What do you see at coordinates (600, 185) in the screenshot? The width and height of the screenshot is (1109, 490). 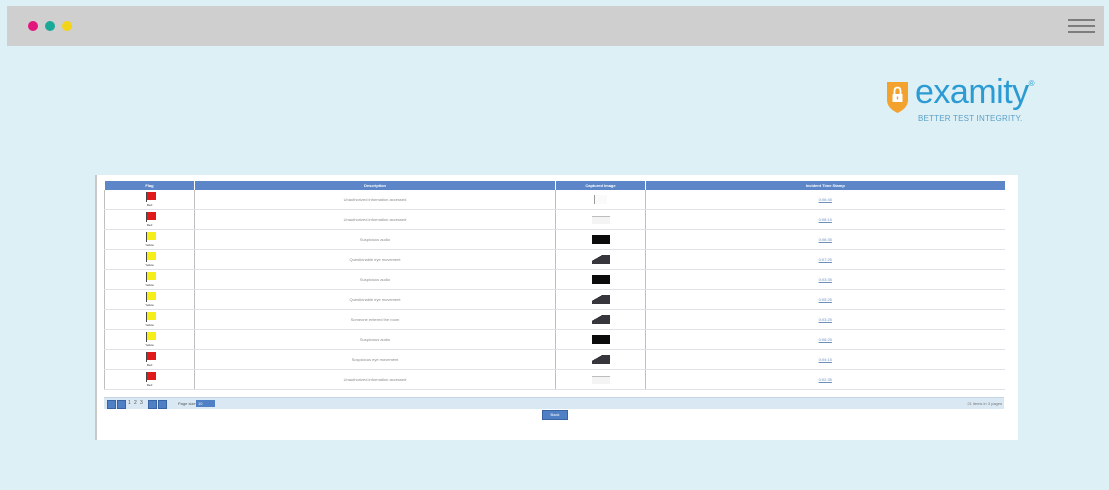 I see `column-header-captured-image: Captured Image` at bounding box center [600, 185].